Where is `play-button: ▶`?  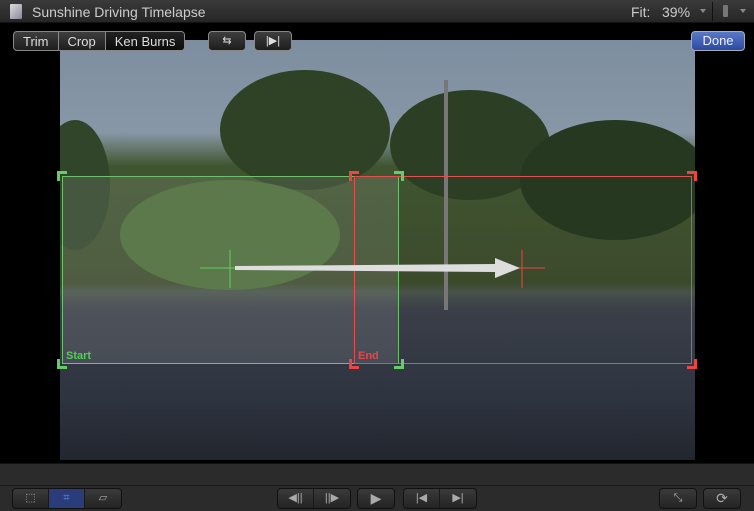
play-button: ▶ is located at coordinates (376, 498).